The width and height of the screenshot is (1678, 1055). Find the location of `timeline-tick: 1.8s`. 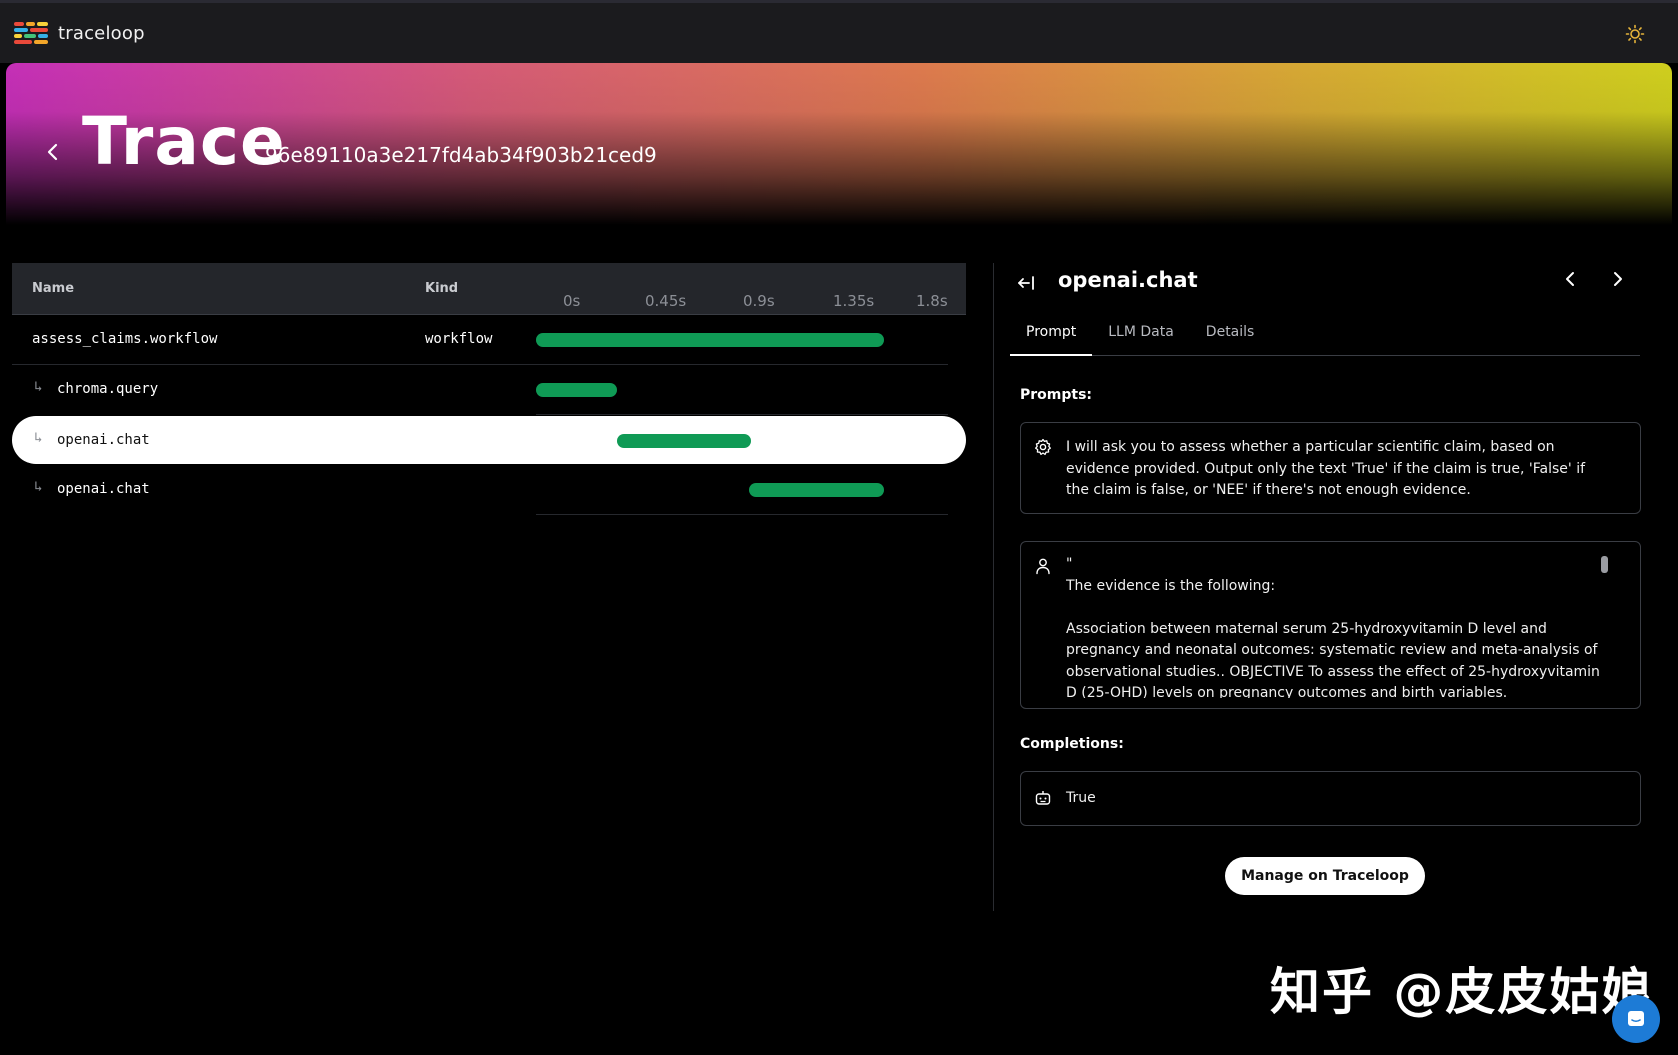

timeline-tick: 1.8s is located at coordinates (932, 301).